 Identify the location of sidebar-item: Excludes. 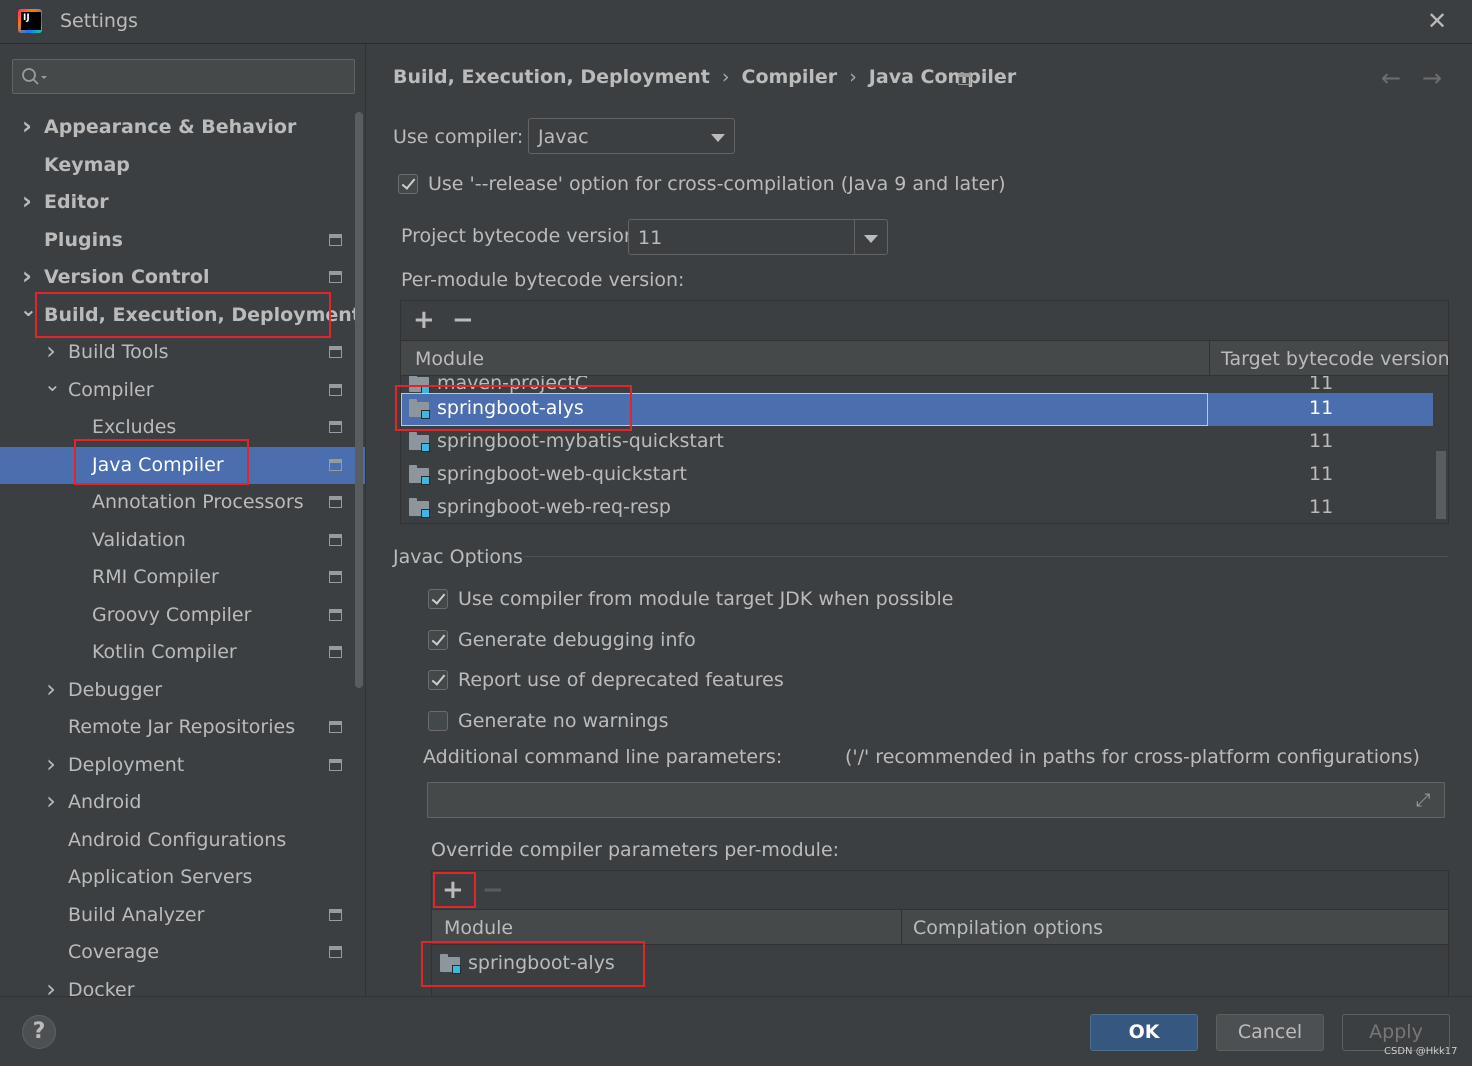
(182, 427).